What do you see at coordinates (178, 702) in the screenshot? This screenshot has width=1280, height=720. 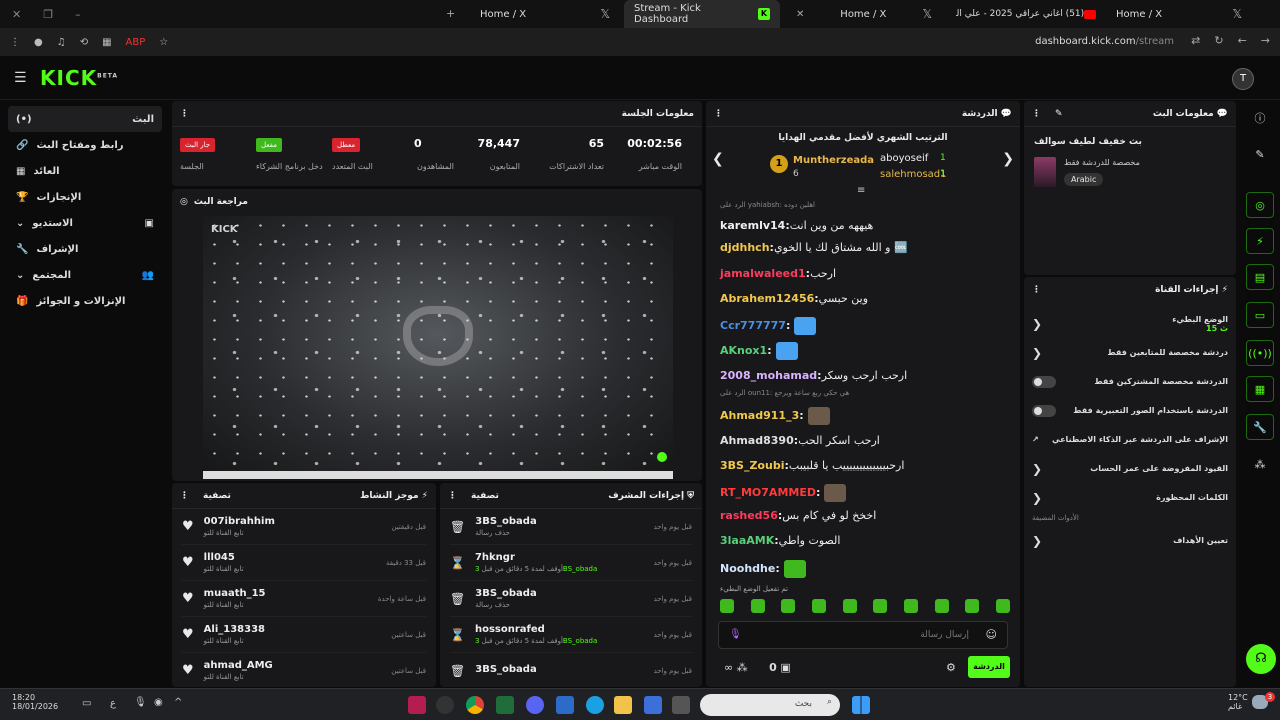 I see `chevron-up-icon: ^` at bounding box center [178, 702].